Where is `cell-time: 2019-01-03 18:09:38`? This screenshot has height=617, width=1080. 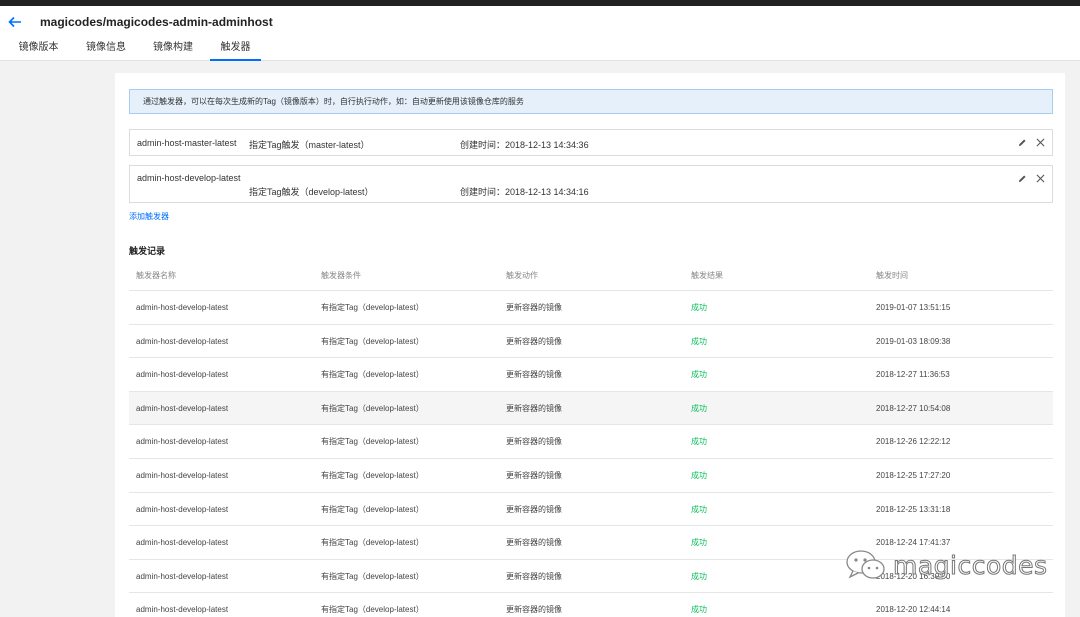
cell-time: 2019-01-03 18:09:38 is located at coordinates (913, 341).